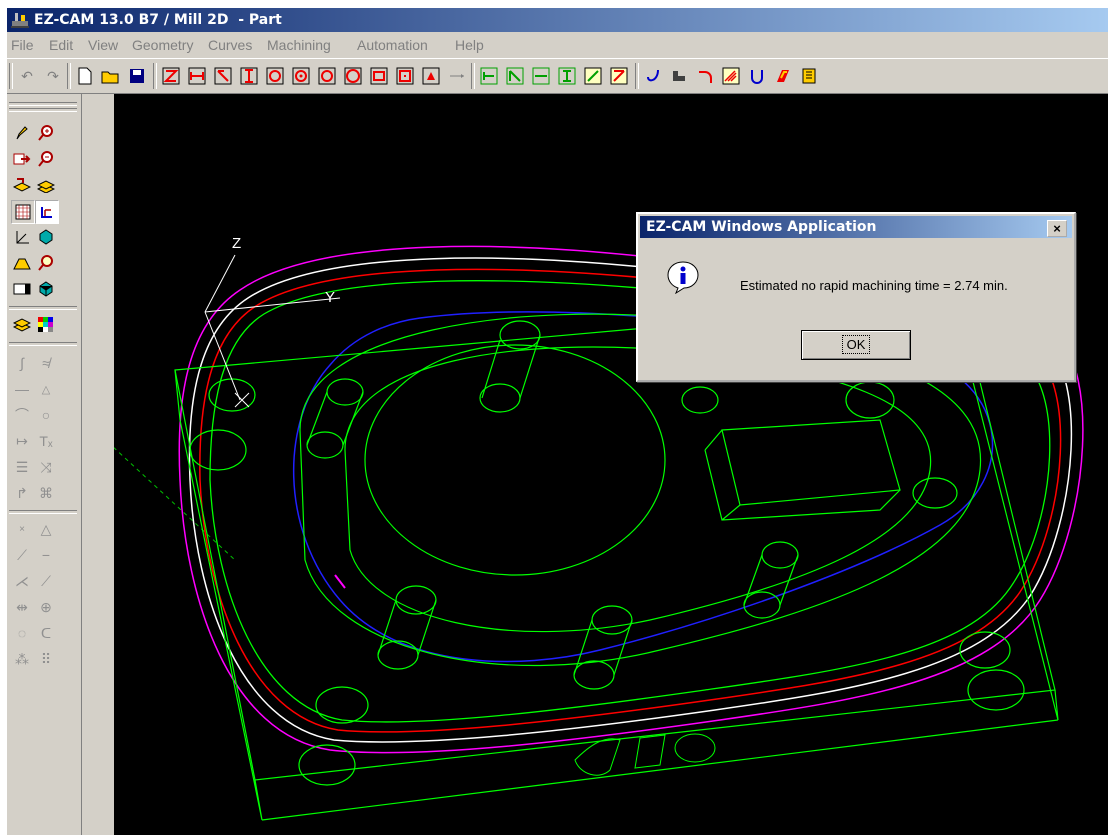 The image size is (1108, 840). What do you see at coordinates (22, 263) in the screenshot?
I see `top-view-icon` at bounding box center [22, 263].